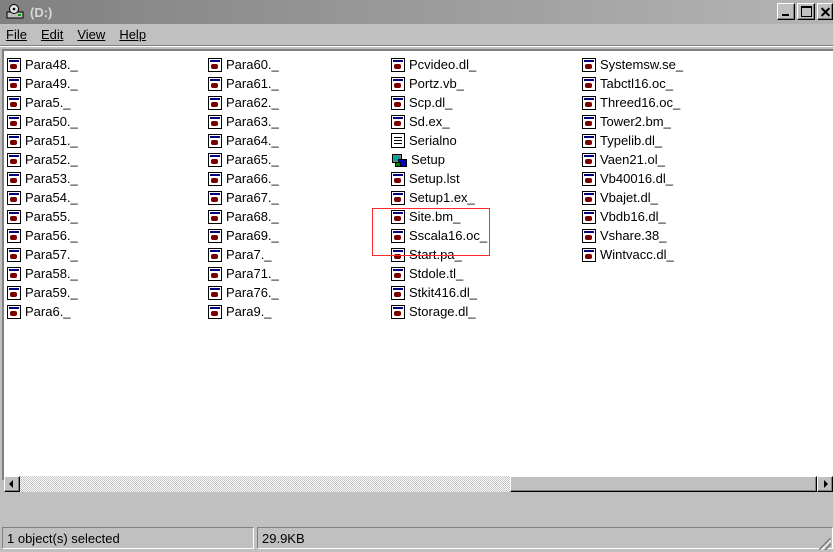  I want to click on file-item: Para53._, so click(42, 178).